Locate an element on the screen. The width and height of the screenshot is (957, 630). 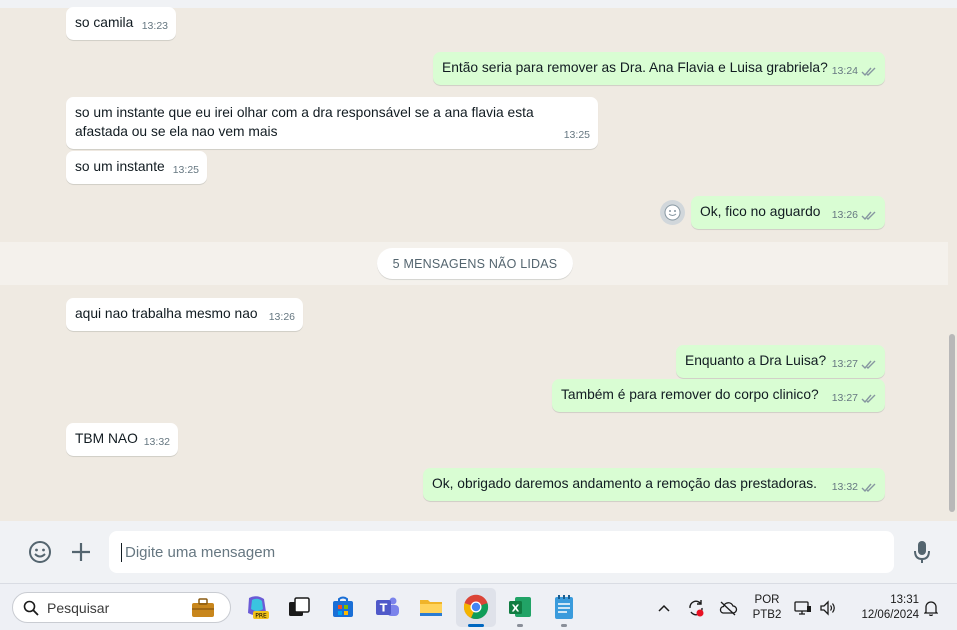
taskbar-search: Pesquisar is located at coordinates (121, 607).